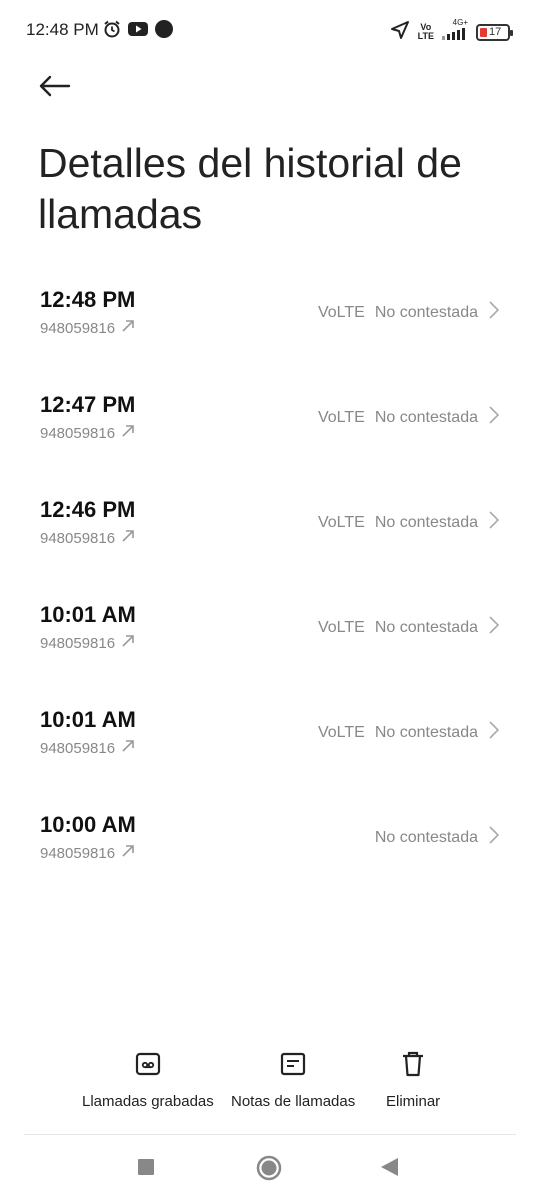 The width and height of the screenshot is (540, 1200). What do you see at coordinates (88, 299) in the screenshot?
I see `call-time: 12:48 PM` at bounding box center [88, 299].